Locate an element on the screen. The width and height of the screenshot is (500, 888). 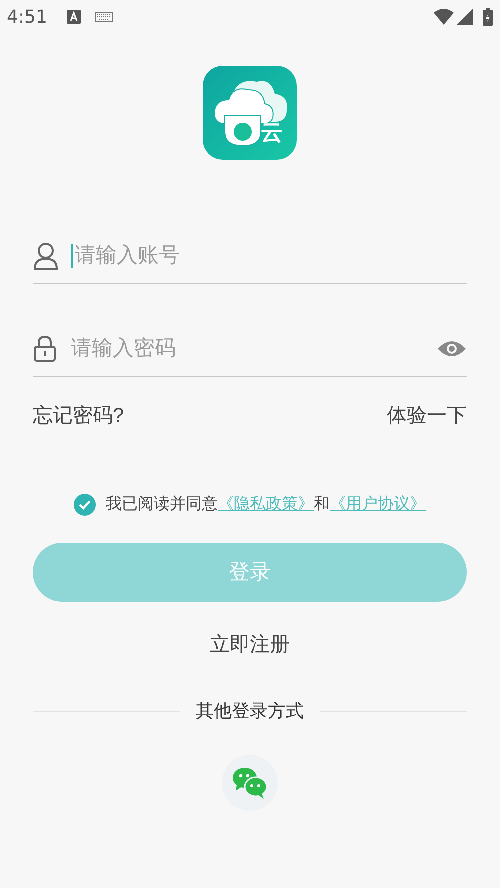
and-text: 和 is located at coordinates (322, 504).